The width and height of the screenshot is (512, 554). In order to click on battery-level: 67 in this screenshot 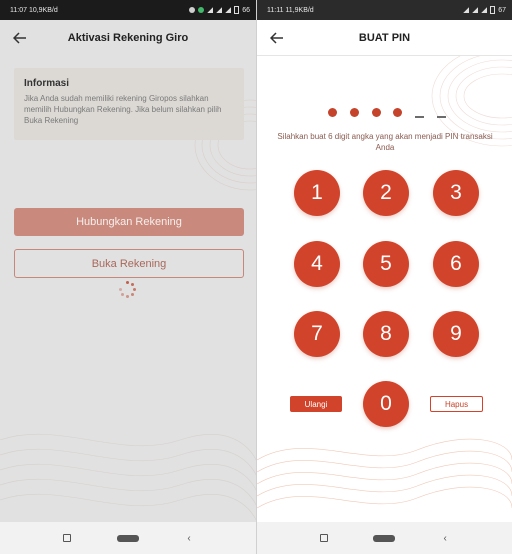, I will do `click(502, 10)`.